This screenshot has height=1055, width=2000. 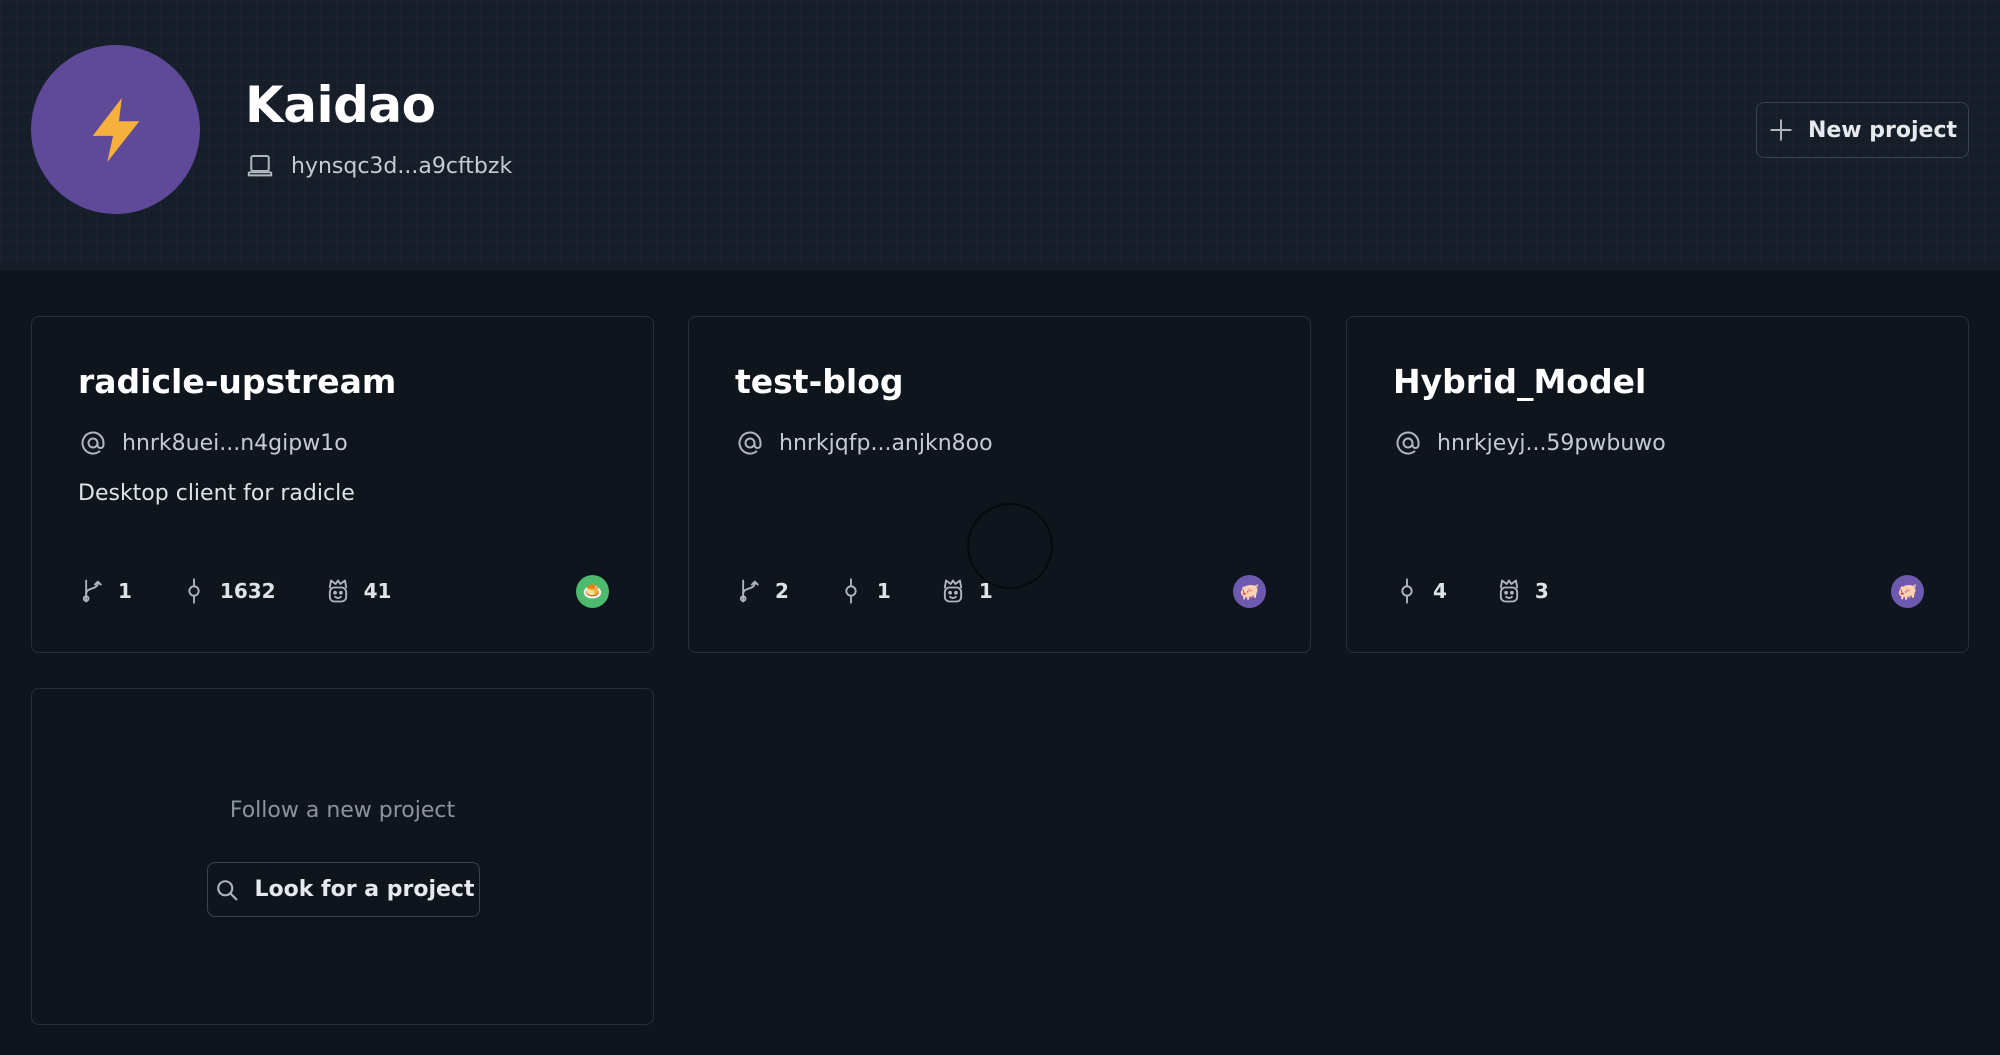 What do you see at coordinates (260, 166) in the screenshot?
I see `laptop-icon` at bounding box center [260, 166].